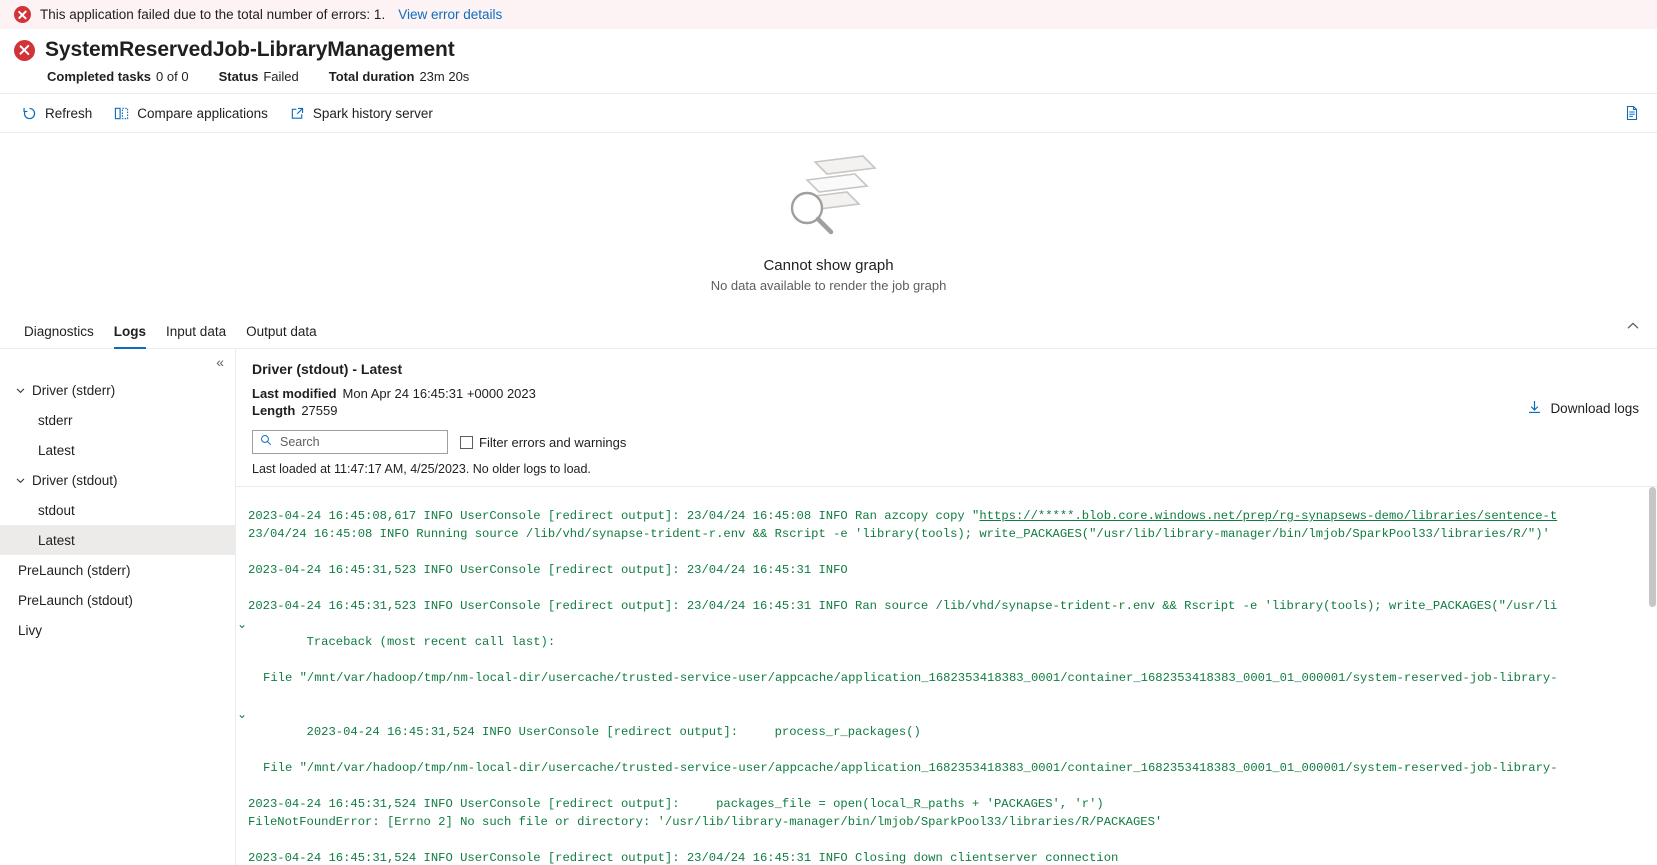 The image size is (1657, 865). I want to click on log-length-label: Length, so click(274, 410).